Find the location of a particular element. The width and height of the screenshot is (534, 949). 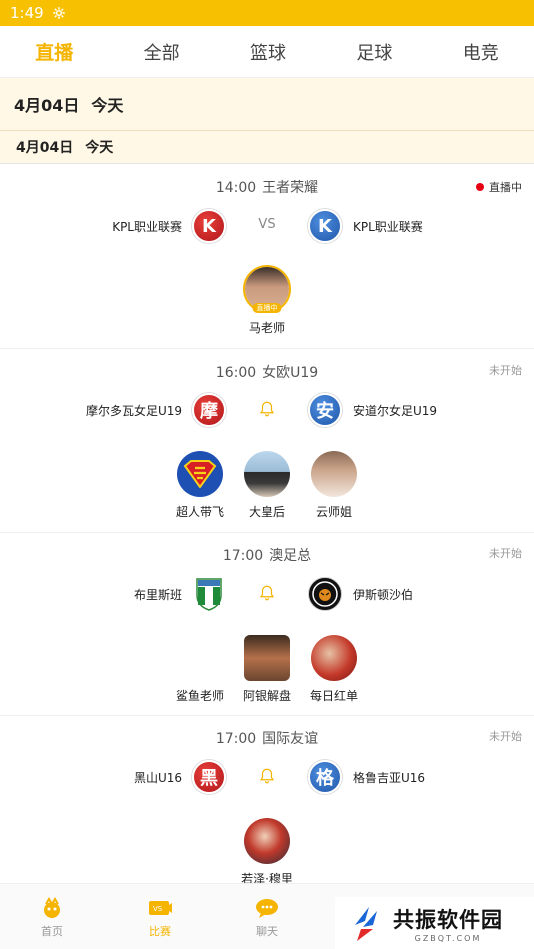

vs-label: VS is located at coordinates (267, 224).